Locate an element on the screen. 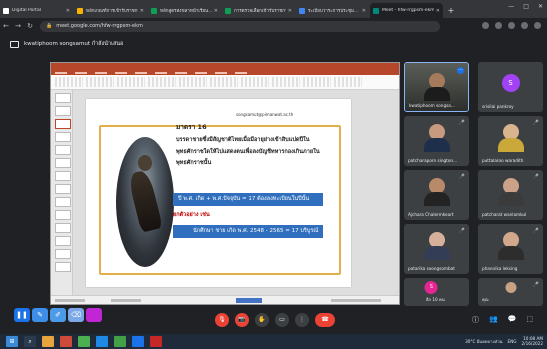 This screenshot has height=349, width=547. forward-icon: → is located at coordinates (18, 26).